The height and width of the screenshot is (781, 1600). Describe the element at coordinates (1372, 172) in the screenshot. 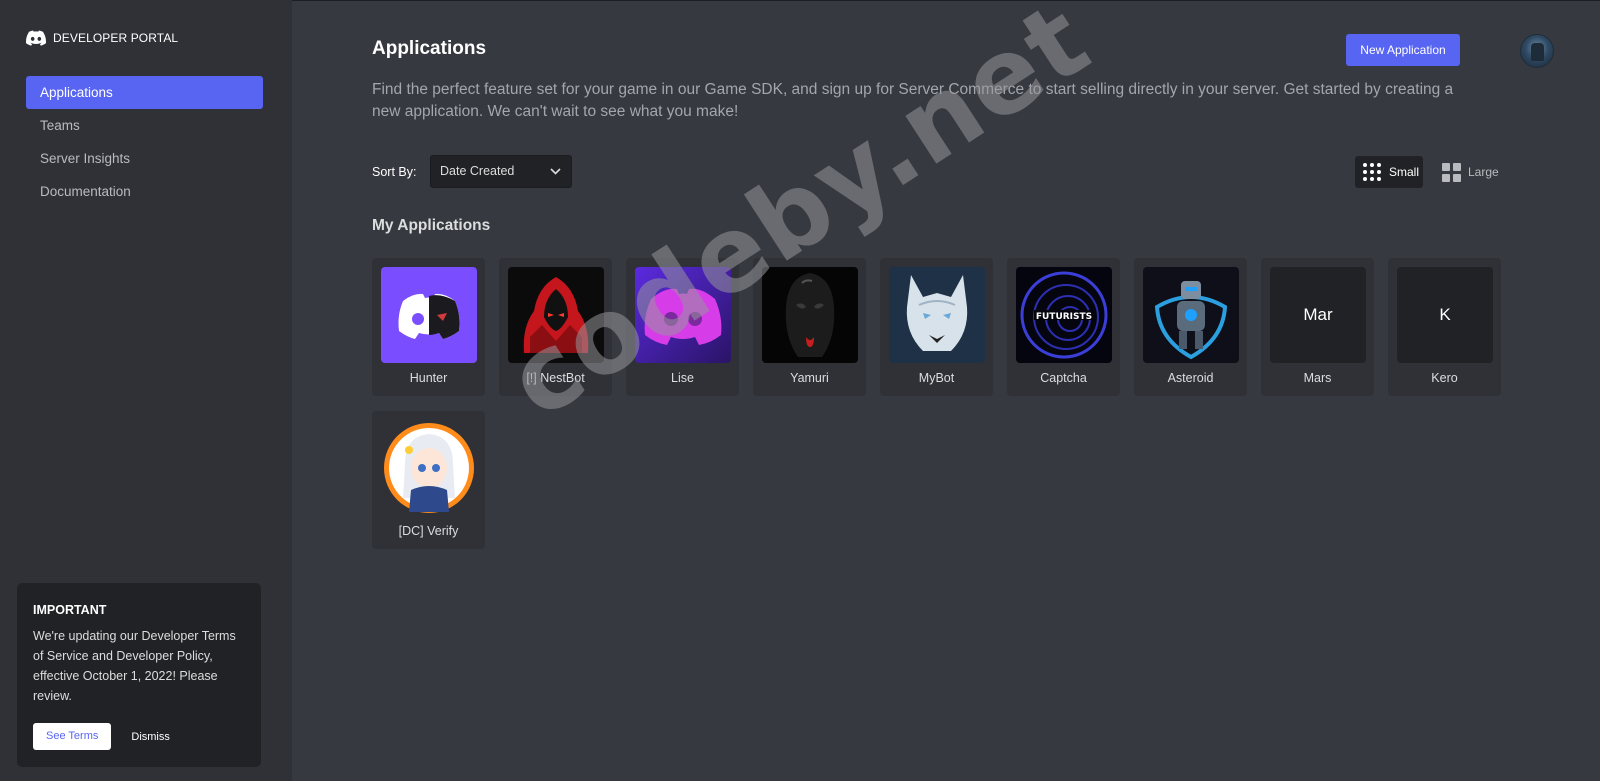

I see `grid-small-icon` at that location.